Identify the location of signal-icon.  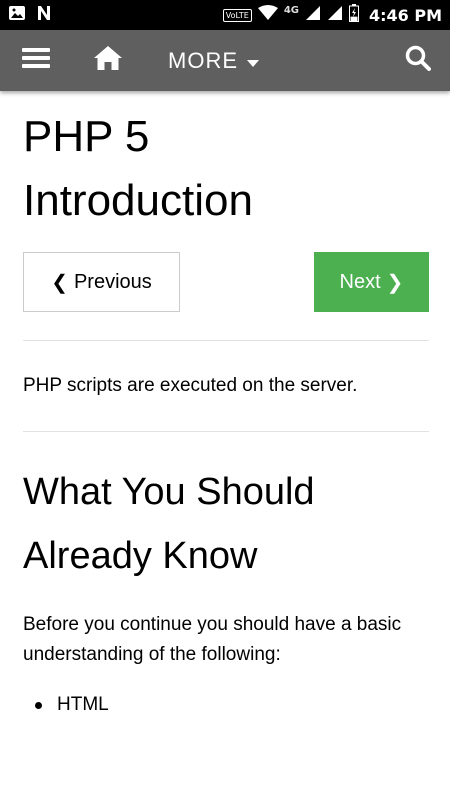
(313, 15).